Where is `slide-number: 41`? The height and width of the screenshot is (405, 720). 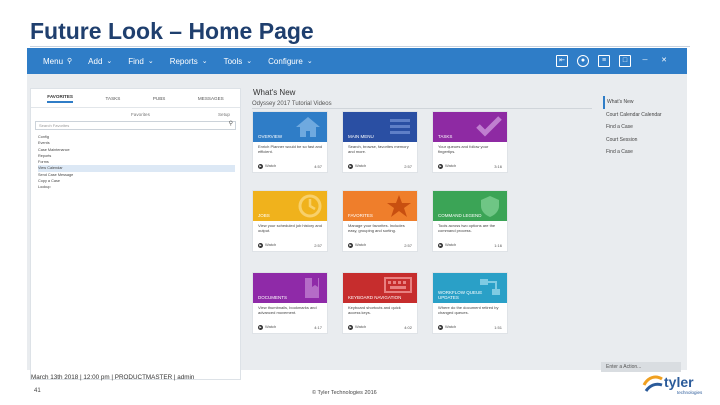 slide-number: 41 is located at coordinates (37, 391).